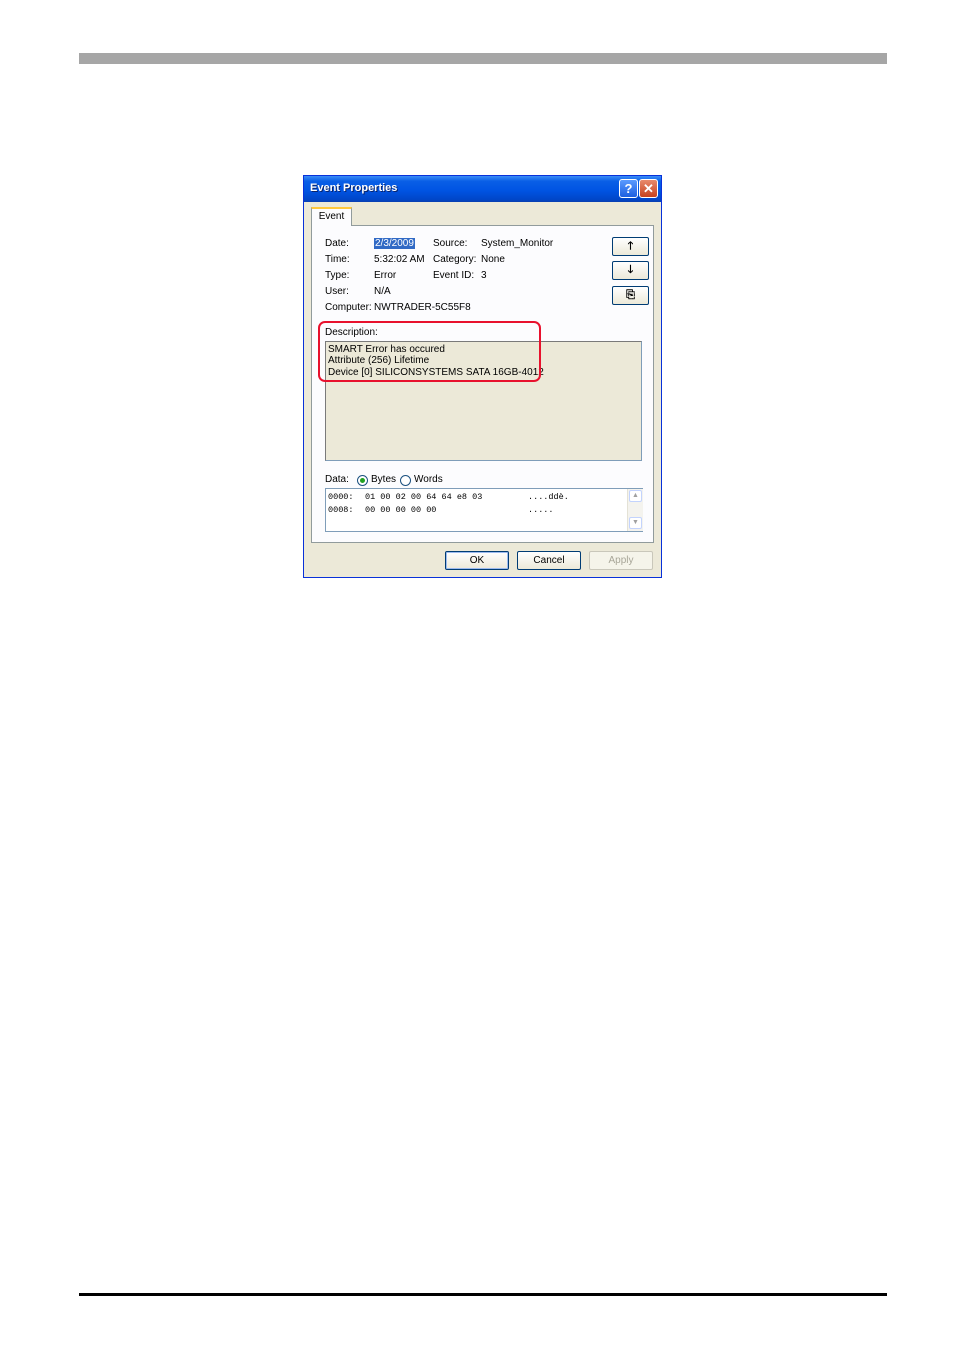 The height and width of the screenshot is (1348, 954). I want to click on bytes-radio, so click(362, 480).